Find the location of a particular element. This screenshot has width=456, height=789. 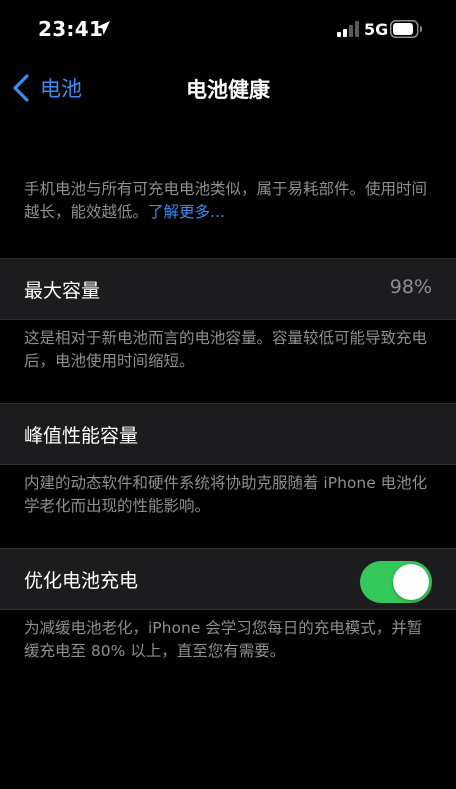

optimized-charging-toggle is located at coordinates (396, 582).